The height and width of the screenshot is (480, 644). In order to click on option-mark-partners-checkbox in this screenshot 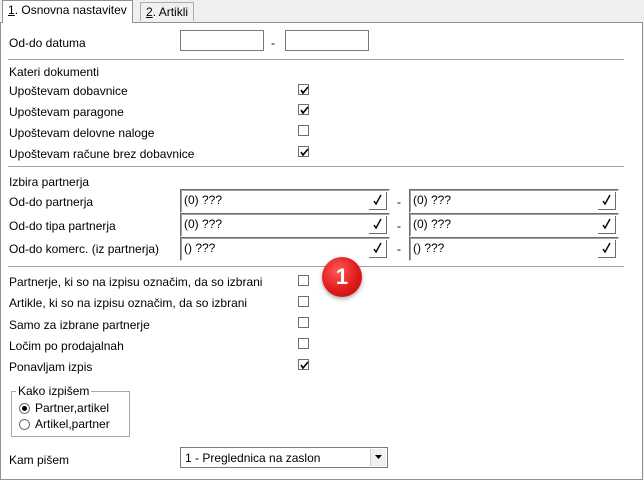, I will do `click(303, 280)`.